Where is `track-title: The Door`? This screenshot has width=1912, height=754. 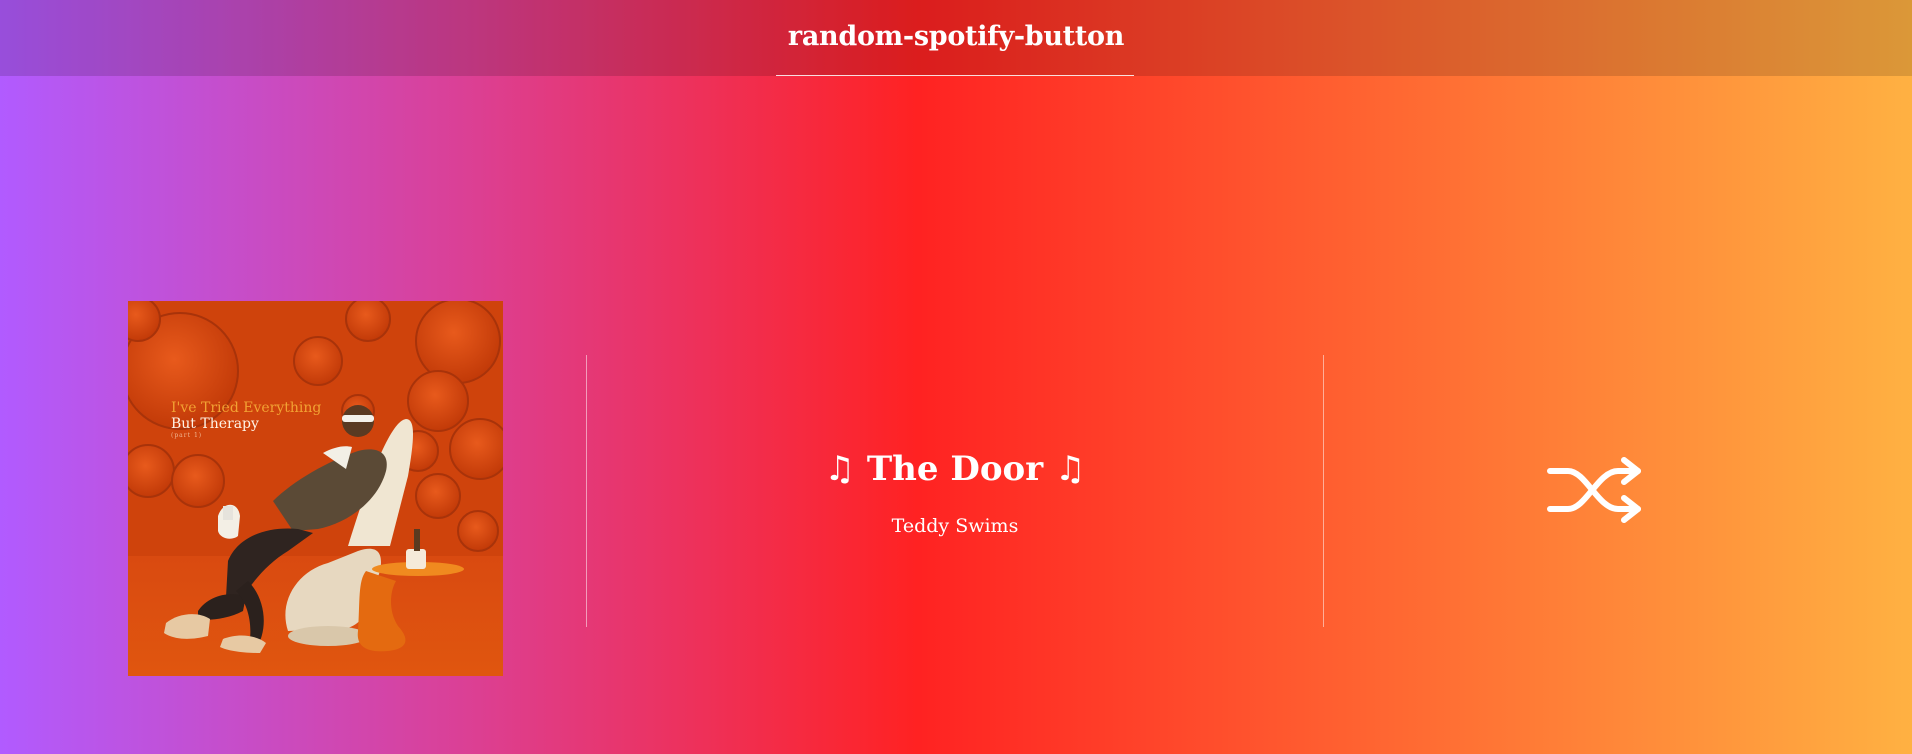 track-title: The Door is located at coordinates (955, 469).